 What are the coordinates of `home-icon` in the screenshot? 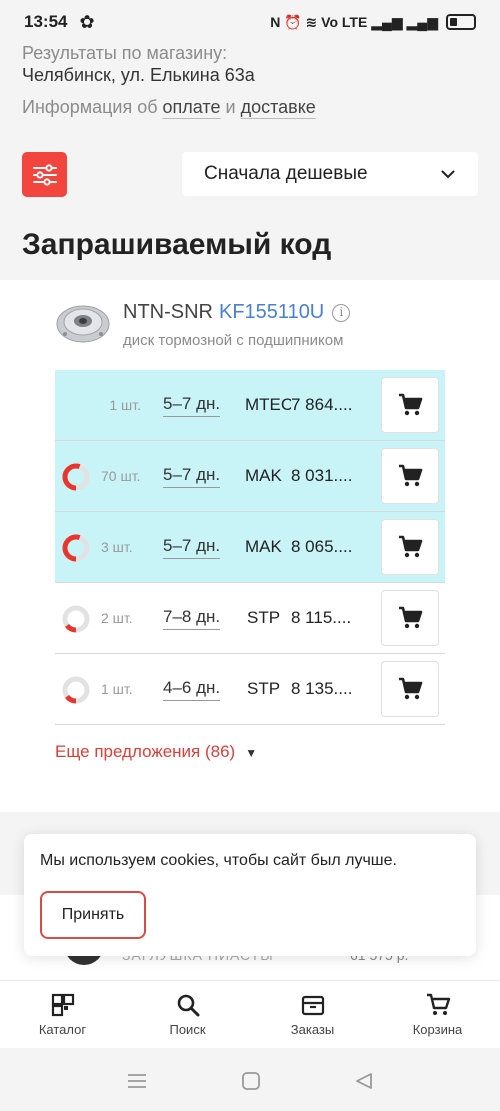 It's located at (251, 1081).